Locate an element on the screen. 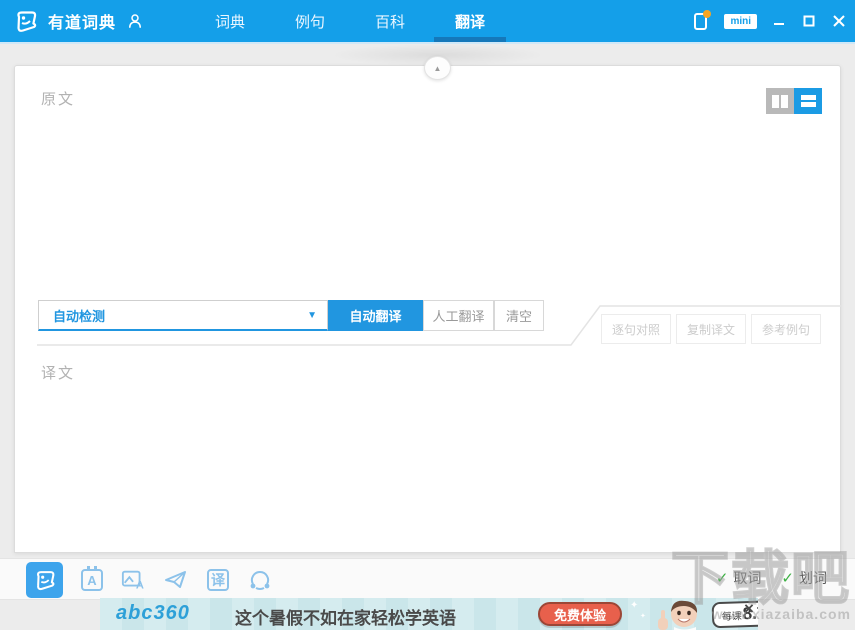  tab-label: 词典 is located at coordinates (229, 22).